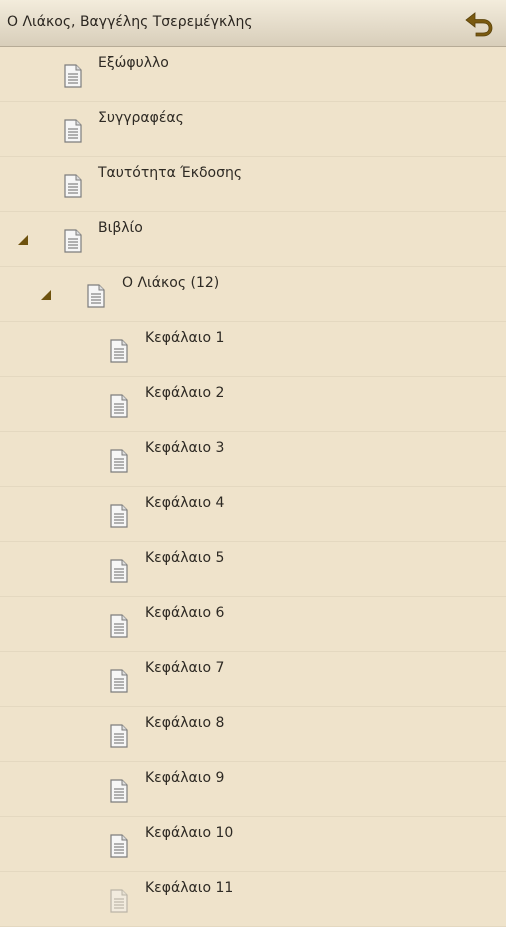  I want to click on tree-item-chapter: Κεφάλαιο 9, so click(253, 789).